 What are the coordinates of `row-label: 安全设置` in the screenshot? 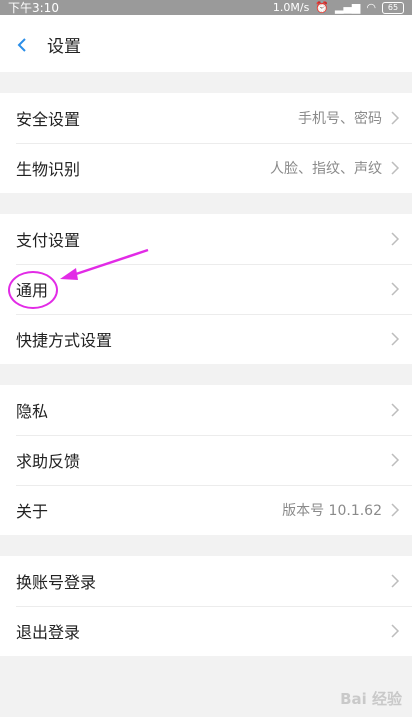 It's located at (48, 119).